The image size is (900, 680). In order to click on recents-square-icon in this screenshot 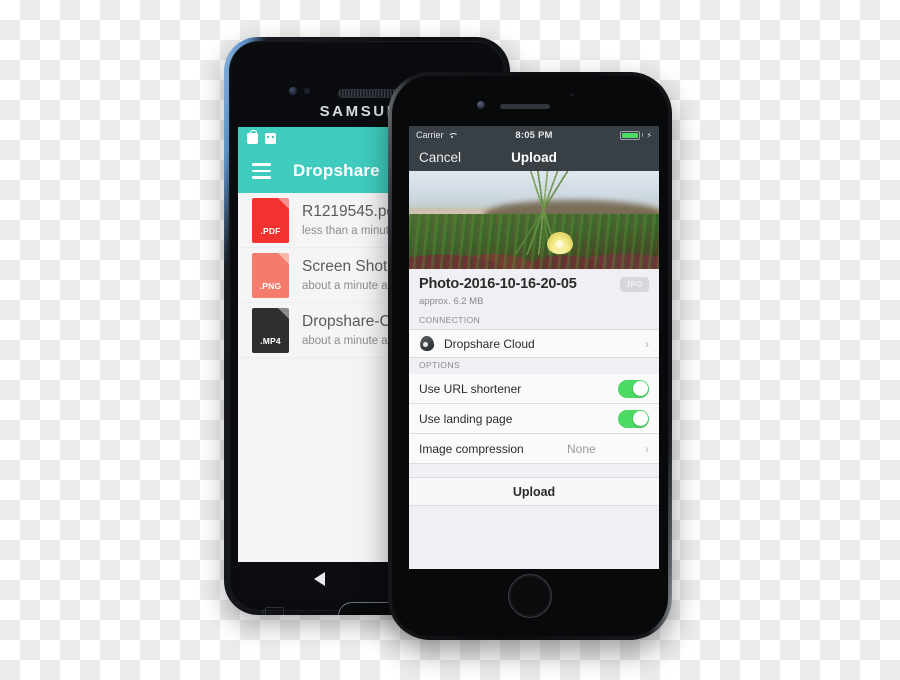, I will do `click(273, 611)`.